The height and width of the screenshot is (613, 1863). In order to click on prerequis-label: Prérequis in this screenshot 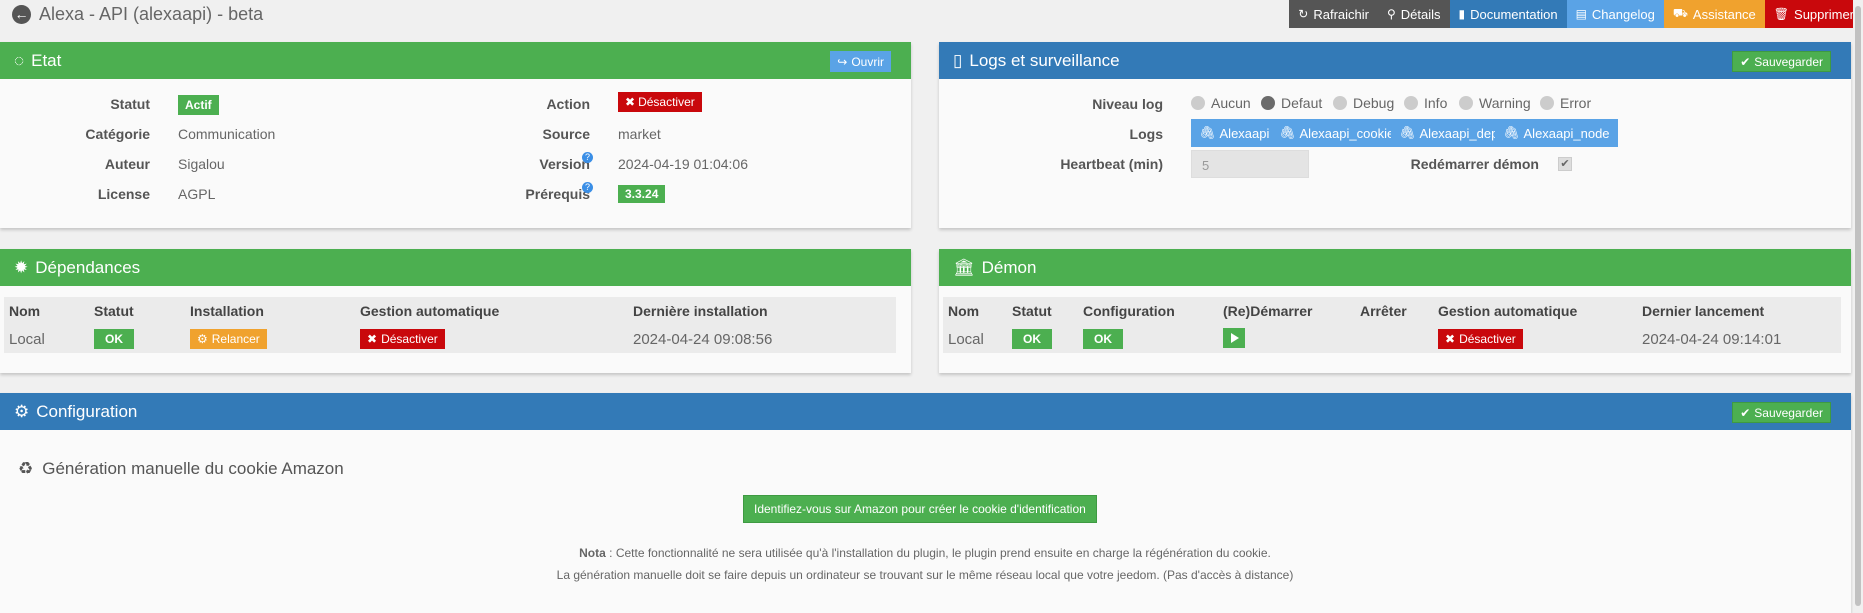, I will do `click(557, 194)`.